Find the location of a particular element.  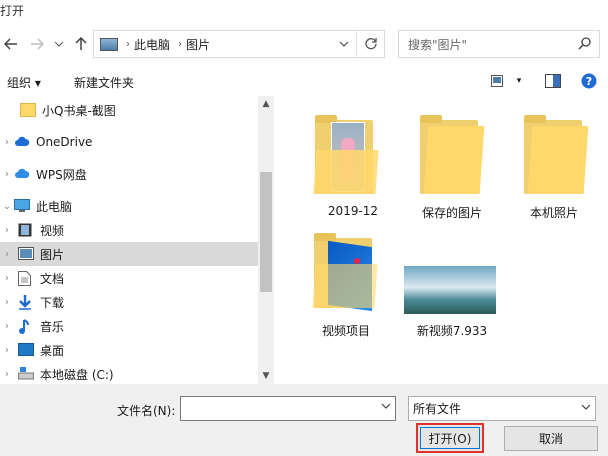

tree-item-label: 此电脑 is located at coordinates (54, 206).